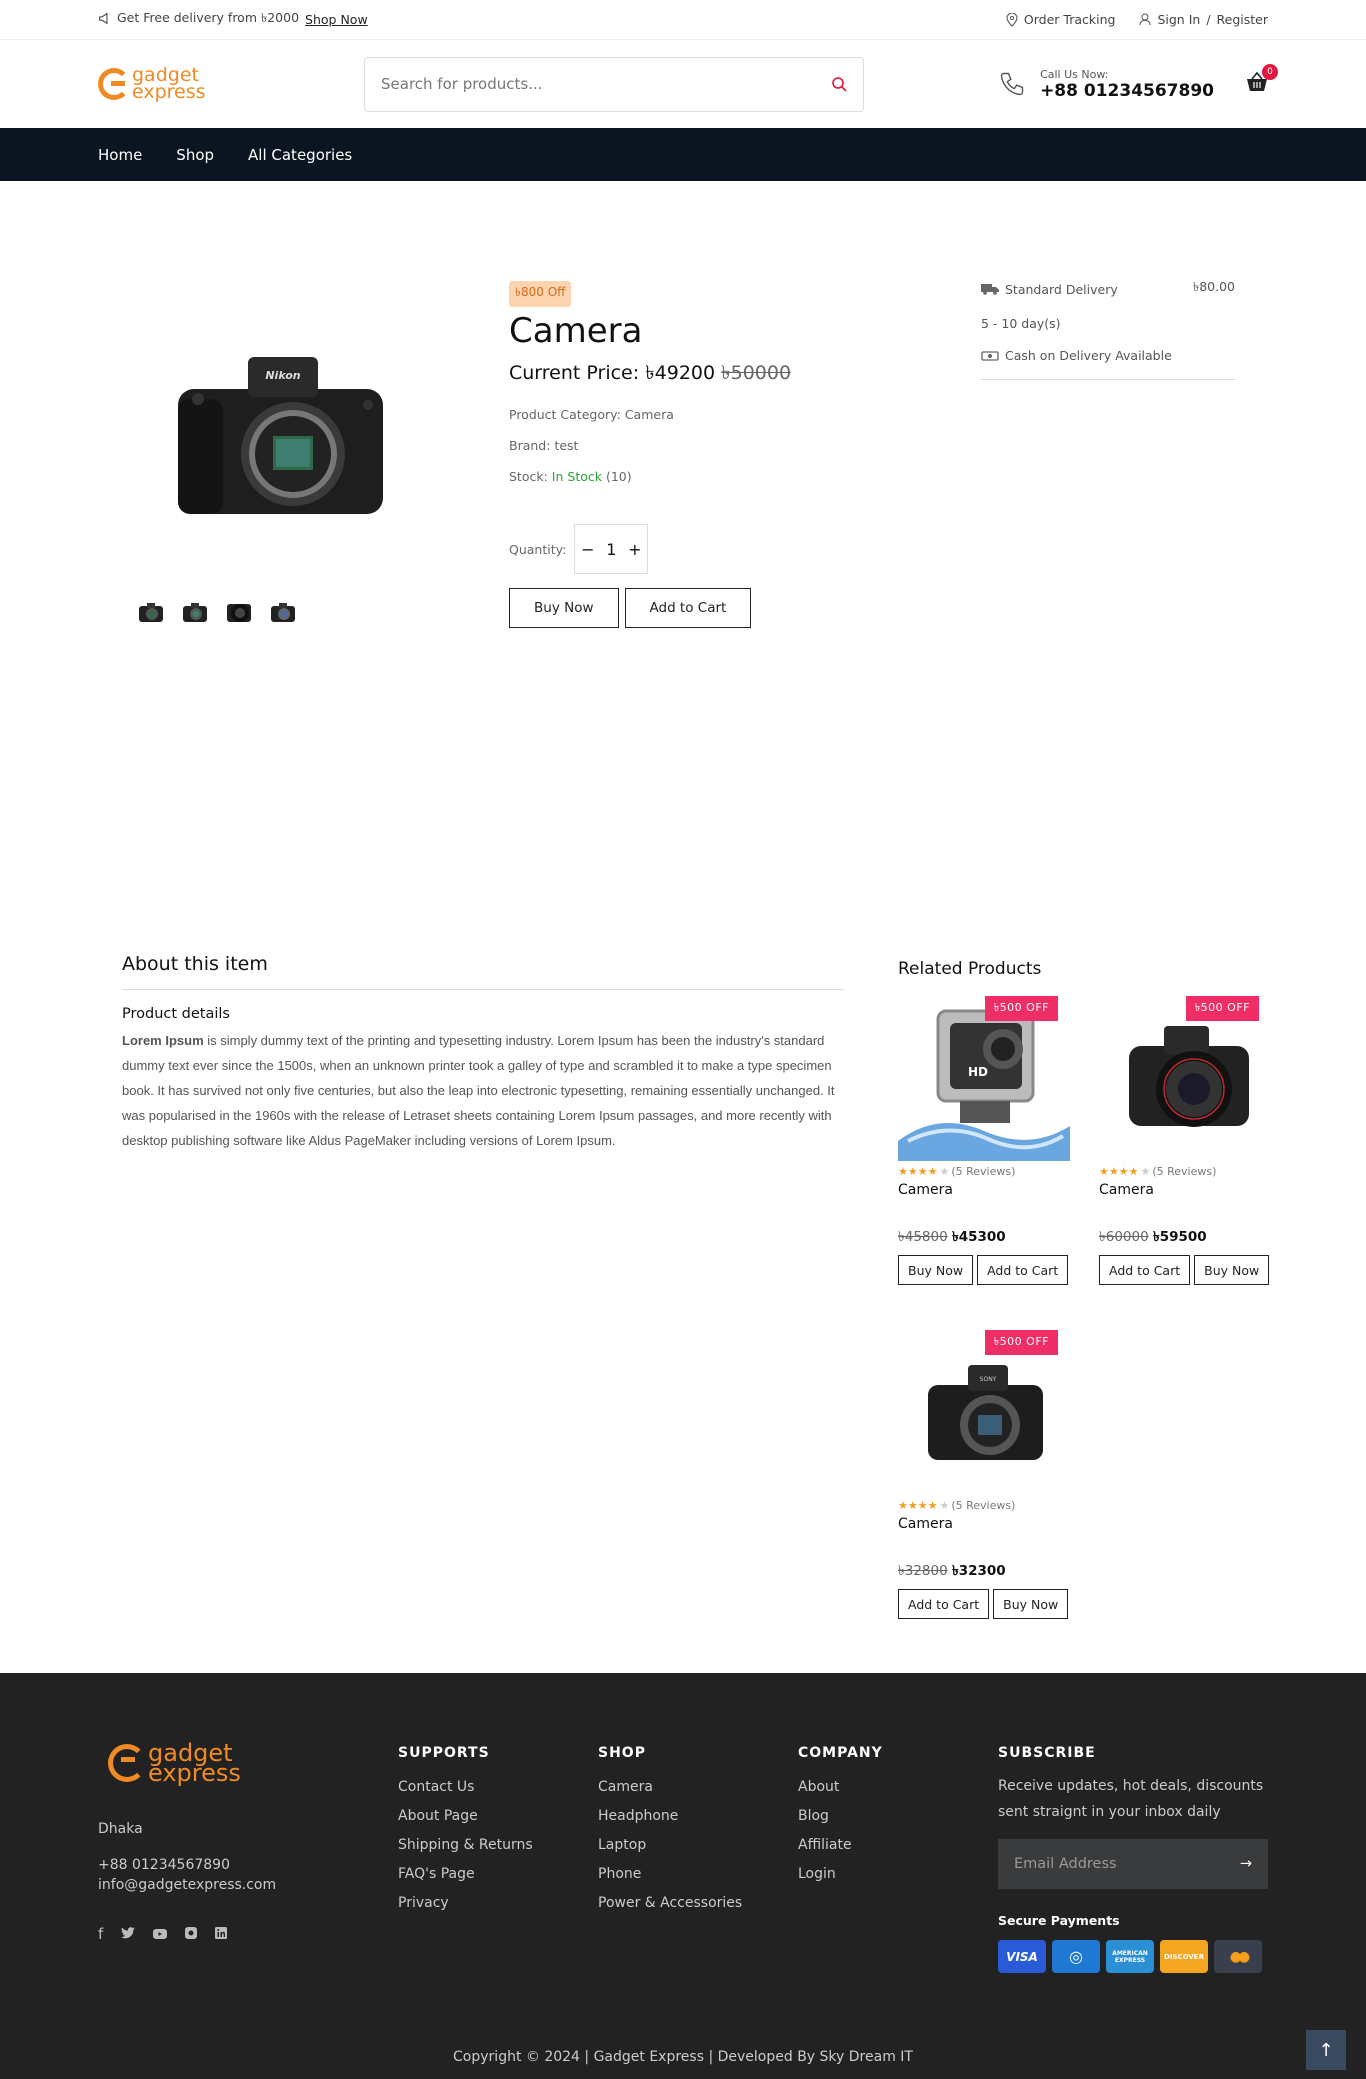  Describe the element at coordinates (970, 969) in the screenshot. I see `related-title: Related Products` at that location.